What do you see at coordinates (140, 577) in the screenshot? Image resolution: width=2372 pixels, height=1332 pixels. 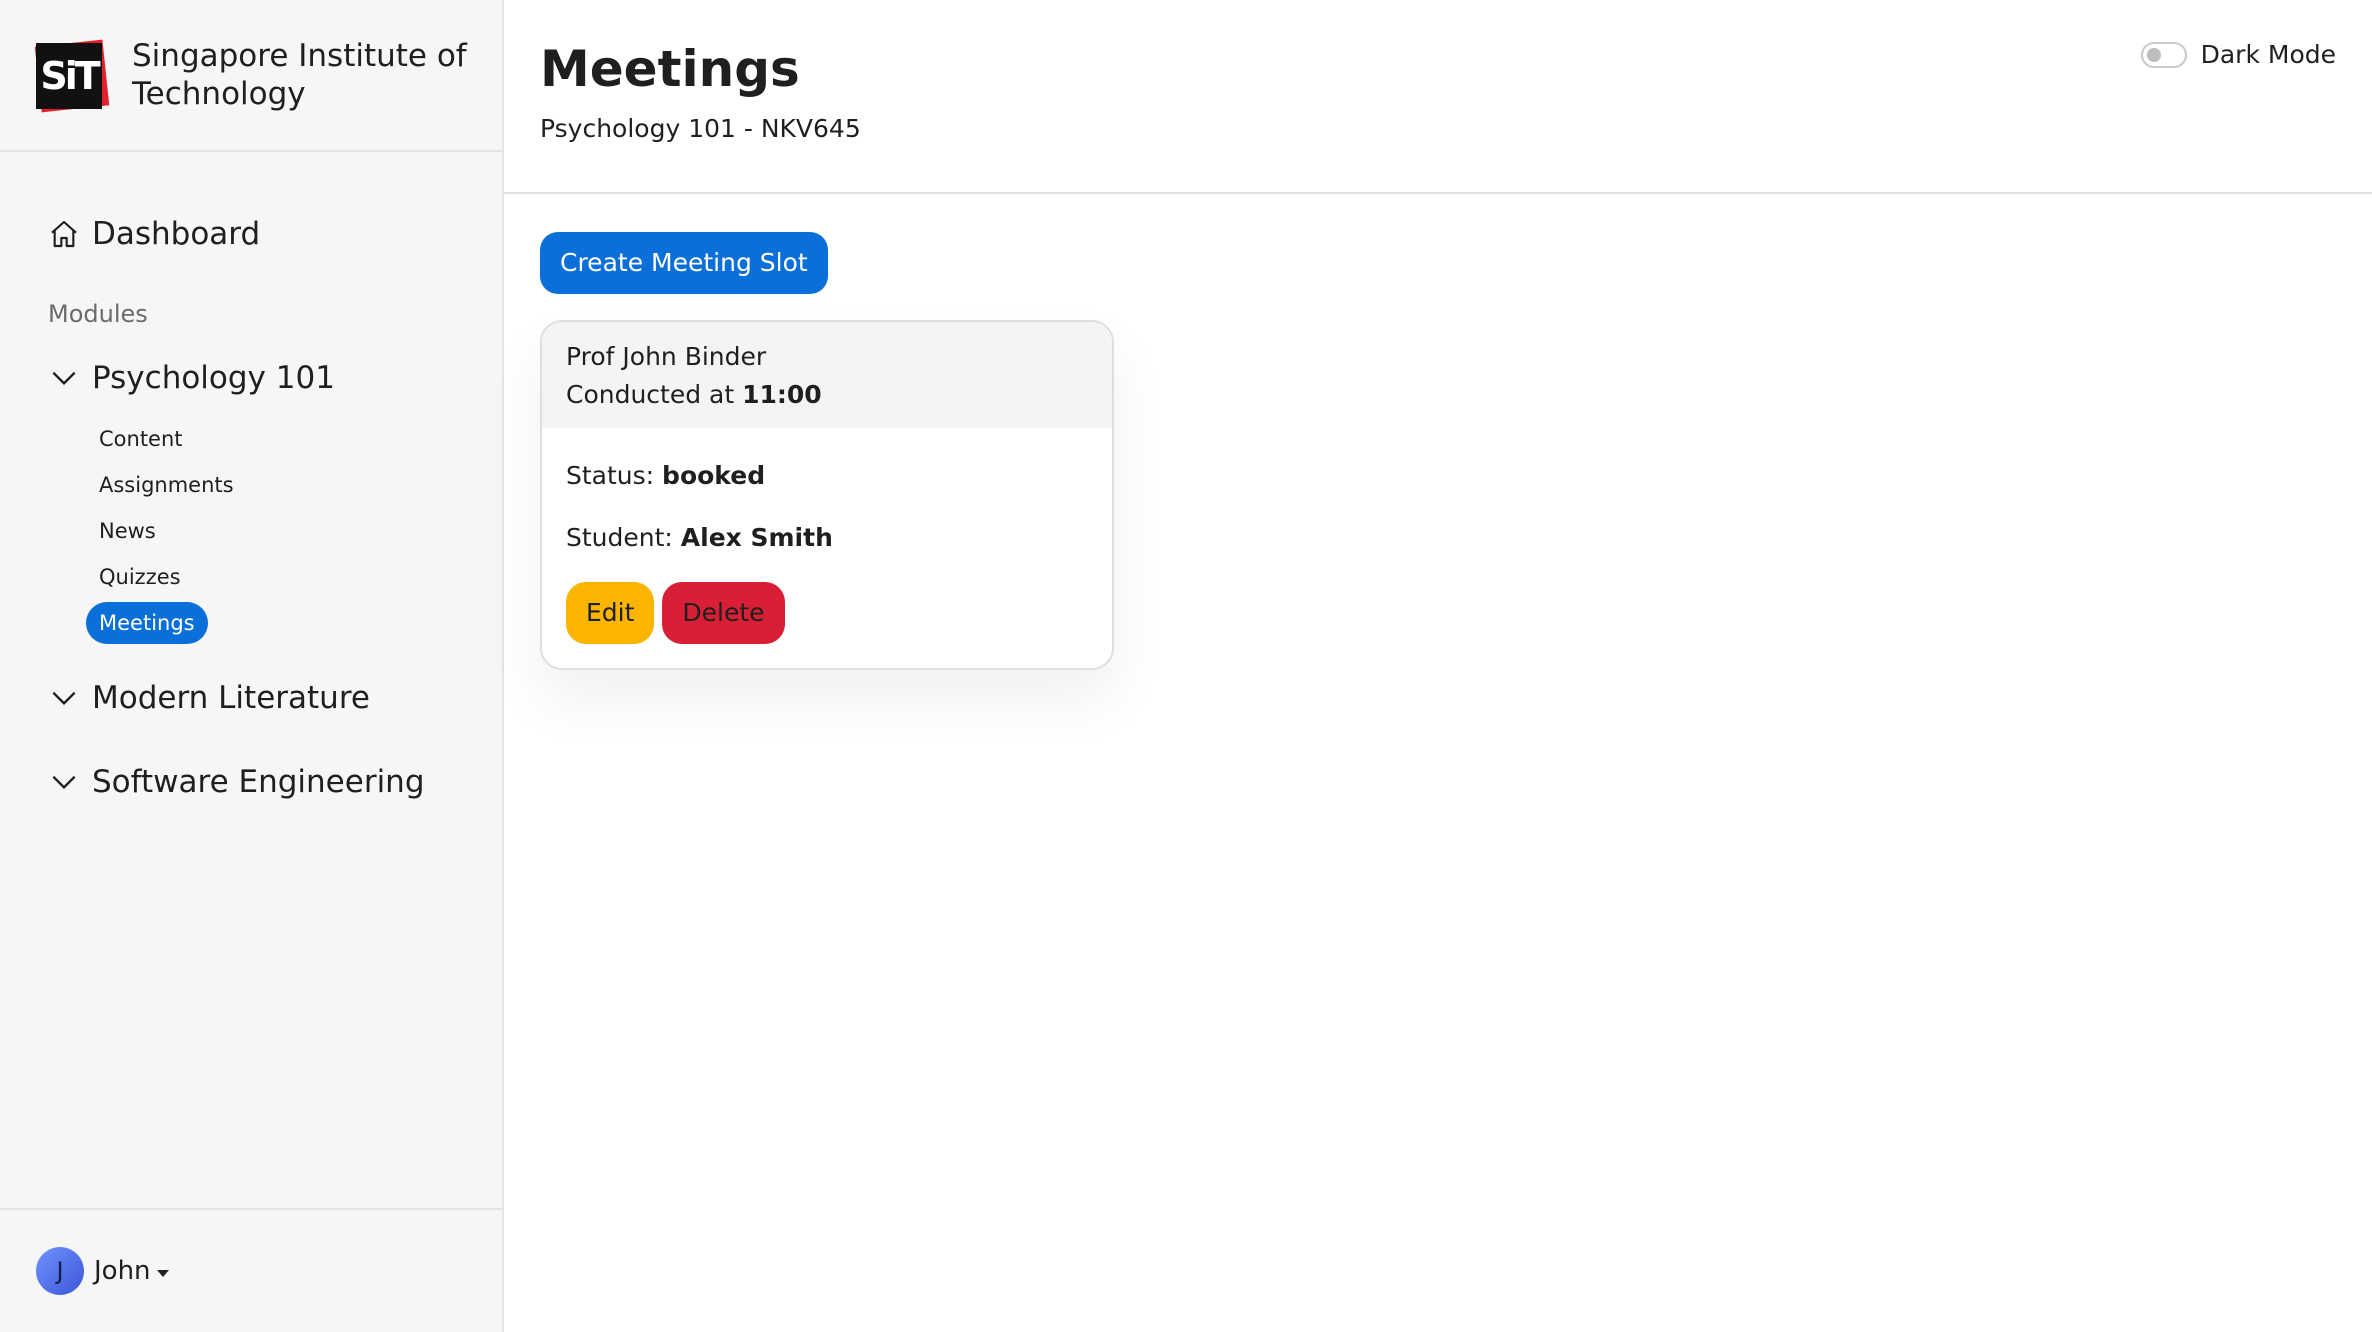 I see `sidebar-item-quizzes: Quizzes` at bounding box center [140, 577].